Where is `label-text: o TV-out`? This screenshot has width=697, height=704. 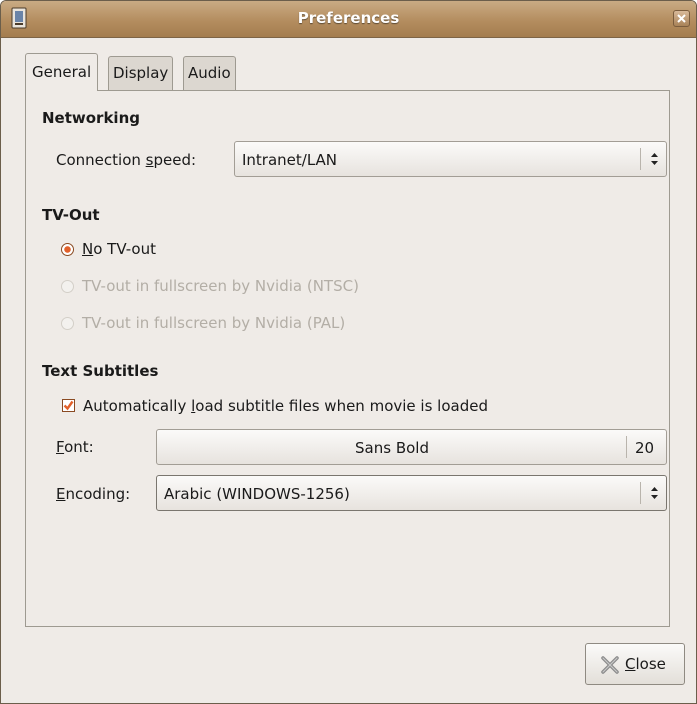 label-text: o TV-out is located at coordinates (124, 249).